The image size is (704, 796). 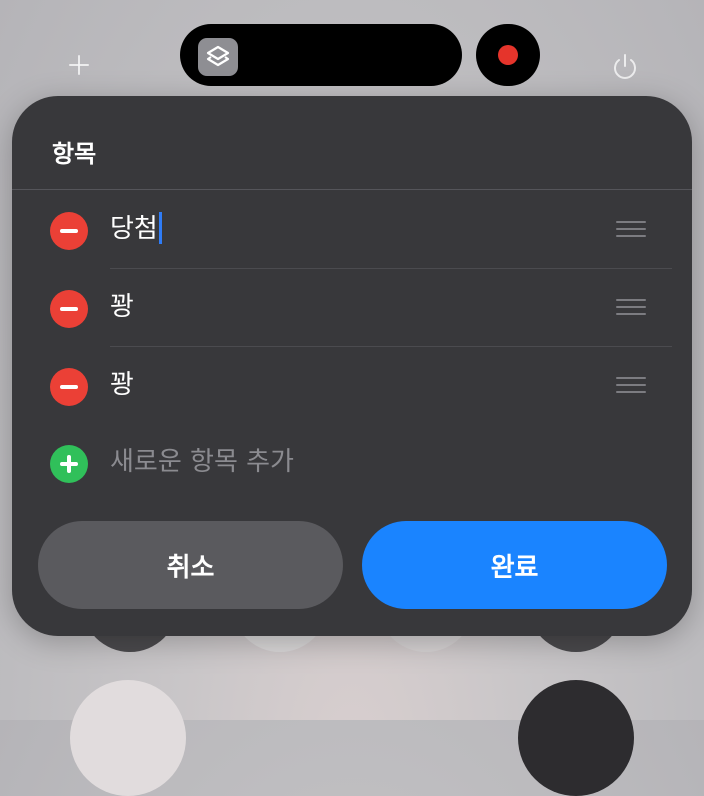 I want to click on cancel-button: 취소, so click(x=190, y=565).